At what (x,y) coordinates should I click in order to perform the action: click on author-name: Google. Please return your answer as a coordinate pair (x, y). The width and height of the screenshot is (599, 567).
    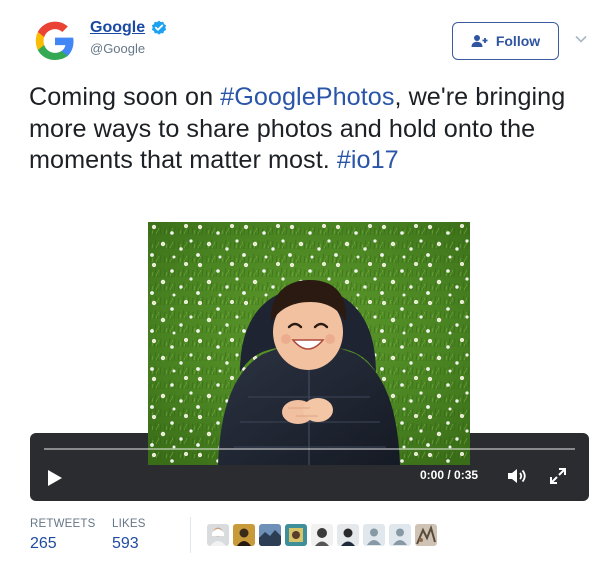
    Looking at the image, I should click on (117, 28).